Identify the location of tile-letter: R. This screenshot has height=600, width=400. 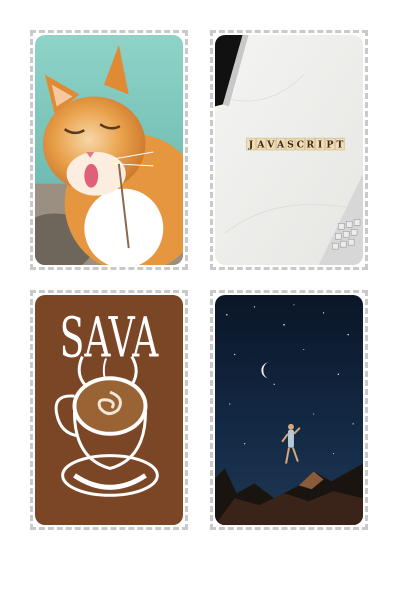
(310, 145).